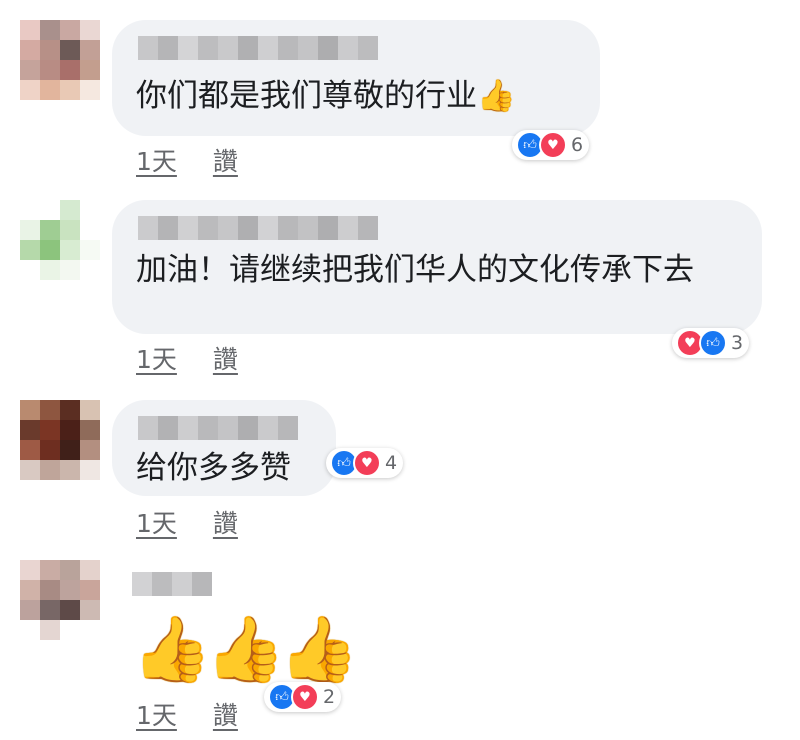 Image resolution: width=800 pixels, height=740 pixels. Describe the element at coordinates (329, 697) in the screenshot. I see `reaction-count: 2` at that location.